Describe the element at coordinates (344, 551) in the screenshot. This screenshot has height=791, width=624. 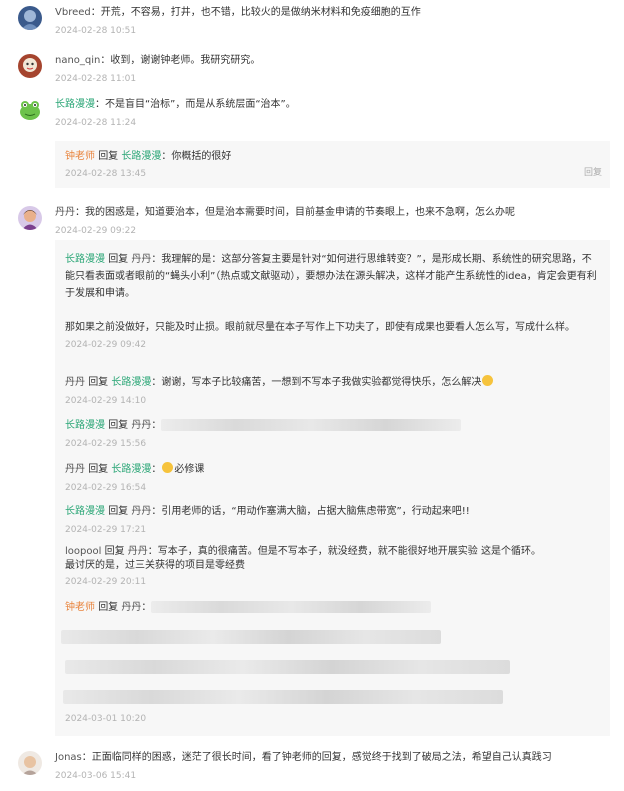
I see `reply-text: ：写本子，真的很痛苦。但是不写本子，就没经费，就不能很好地开展实验 这是个循环。` at that location.